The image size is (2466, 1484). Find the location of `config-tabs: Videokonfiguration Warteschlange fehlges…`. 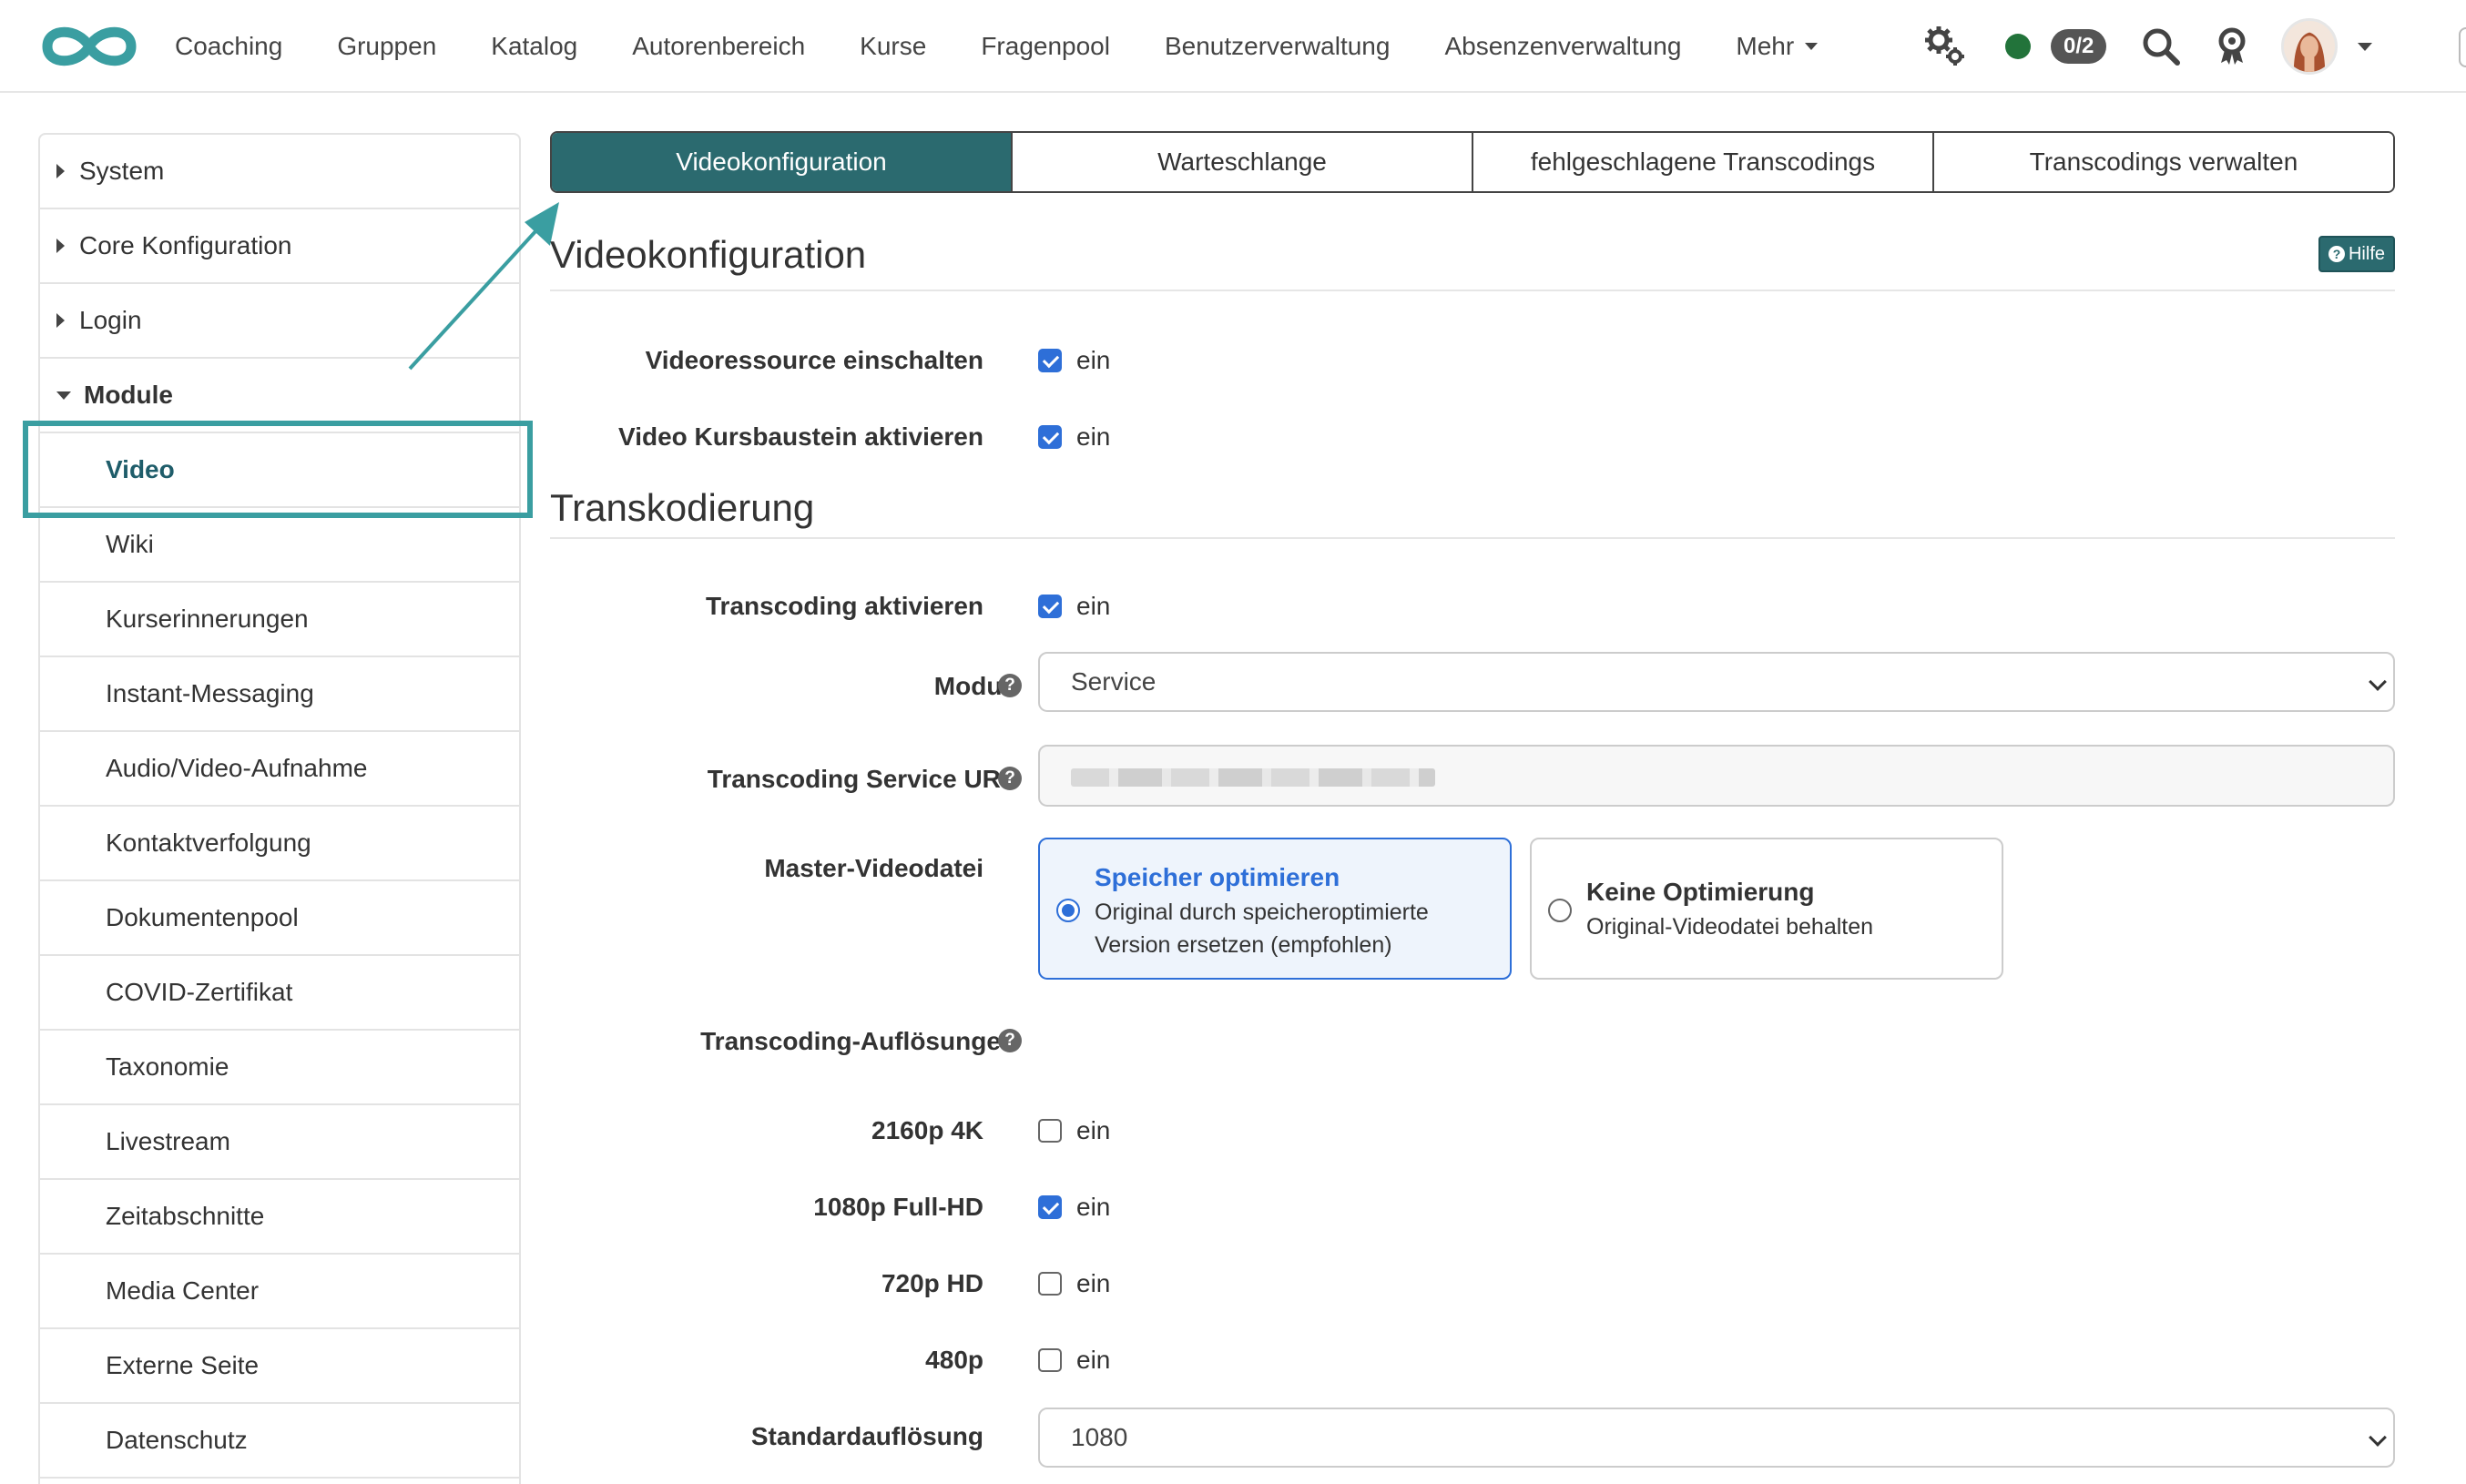

config-tabs: Videokonfiguration Warteschlange fehlges… is located at coordinates (1472, 162).